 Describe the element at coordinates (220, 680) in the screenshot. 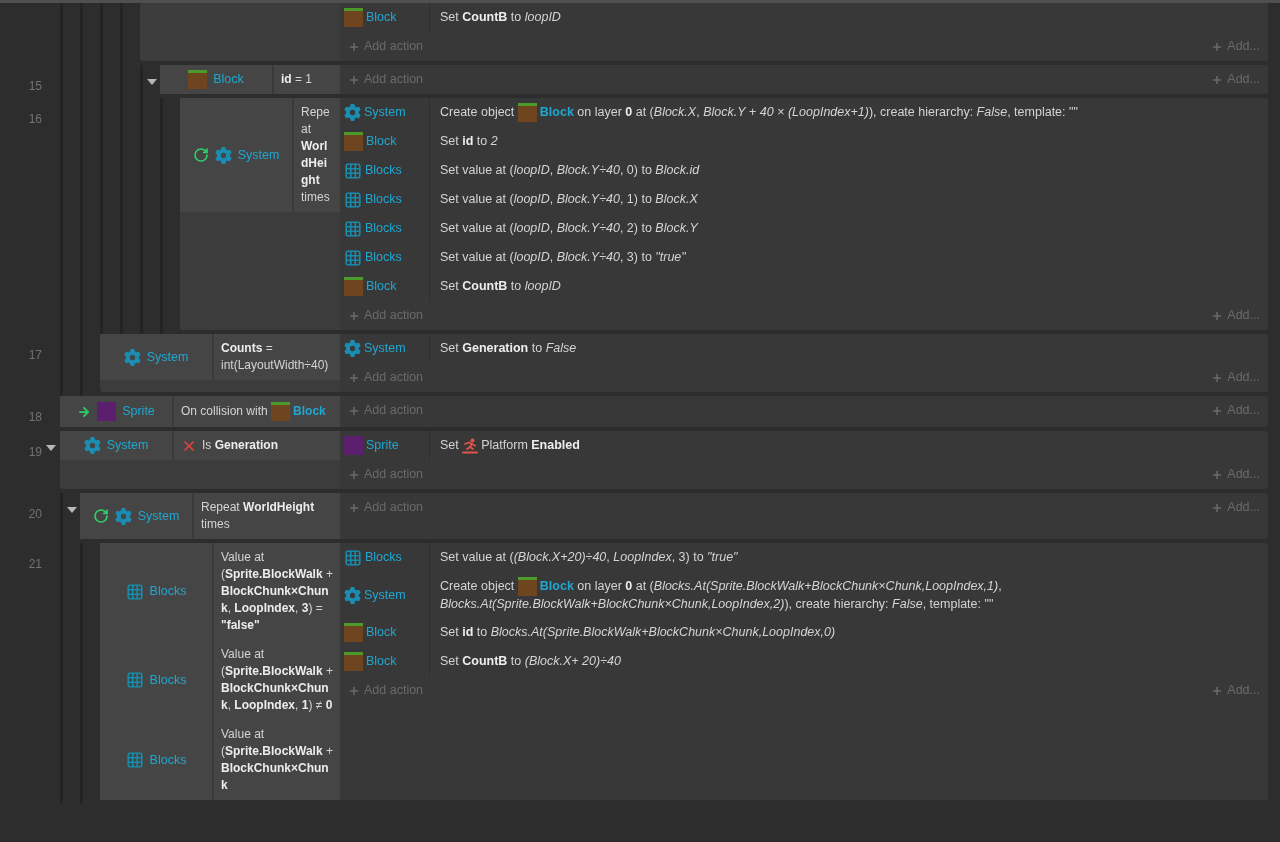

I see `condition-row: Blocks Value at (Sprite.BlockWalk + BlockChunk×Chunk, LoopIndex, 1) ≠ 0` at that location.